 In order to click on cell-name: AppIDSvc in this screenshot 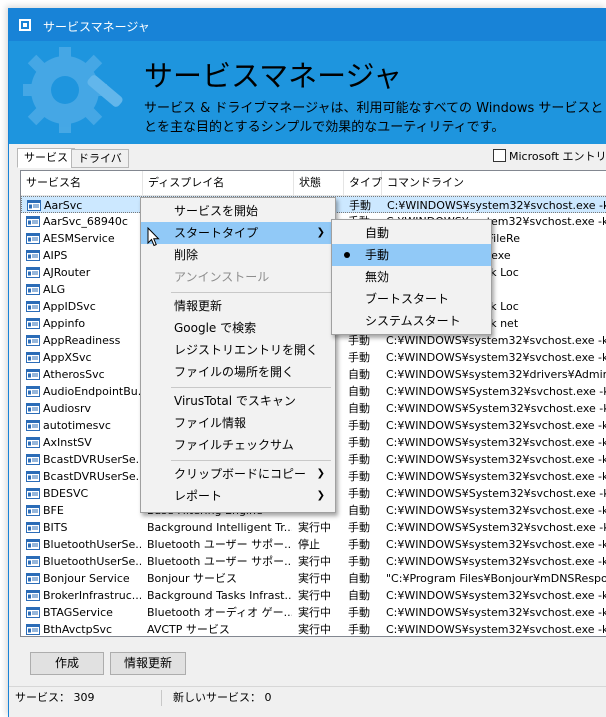, I will do `click(69, 306)`.